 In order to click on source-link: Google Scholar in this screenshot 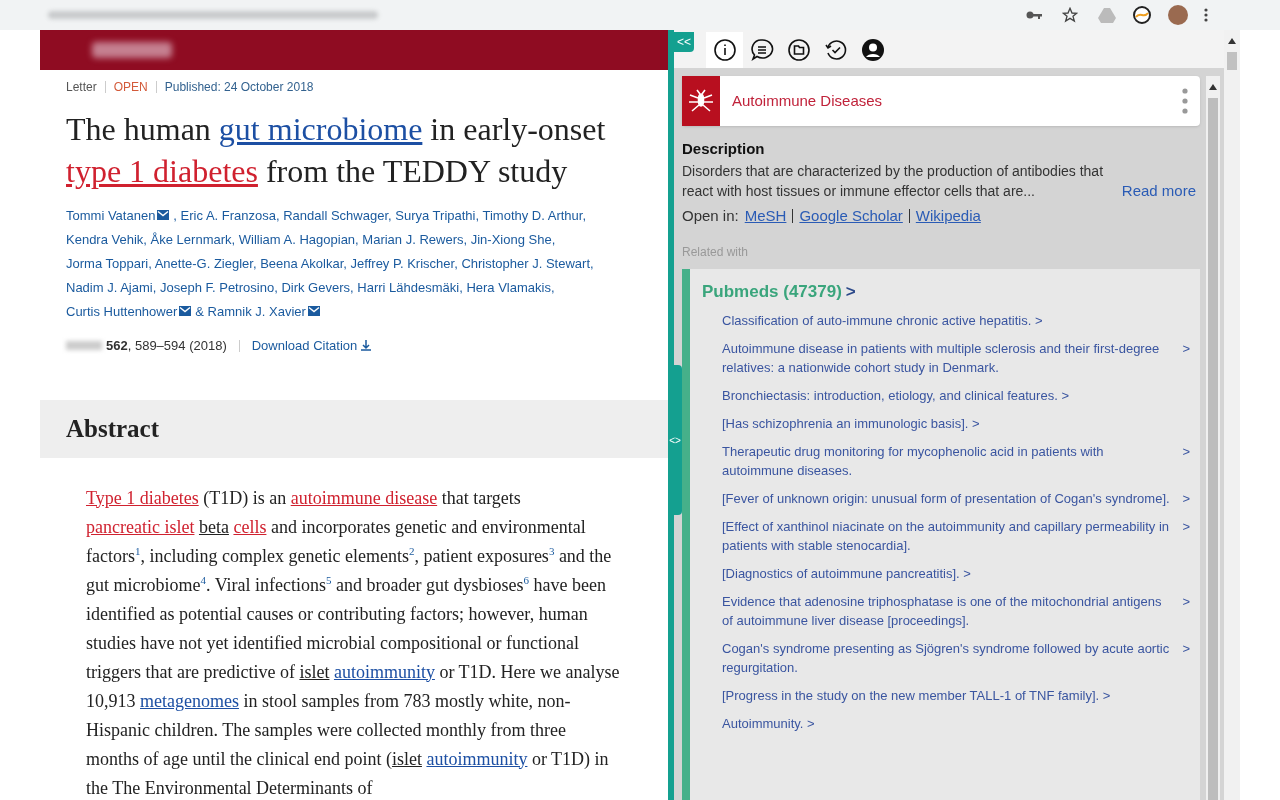, I will do `click(851, 215)`.